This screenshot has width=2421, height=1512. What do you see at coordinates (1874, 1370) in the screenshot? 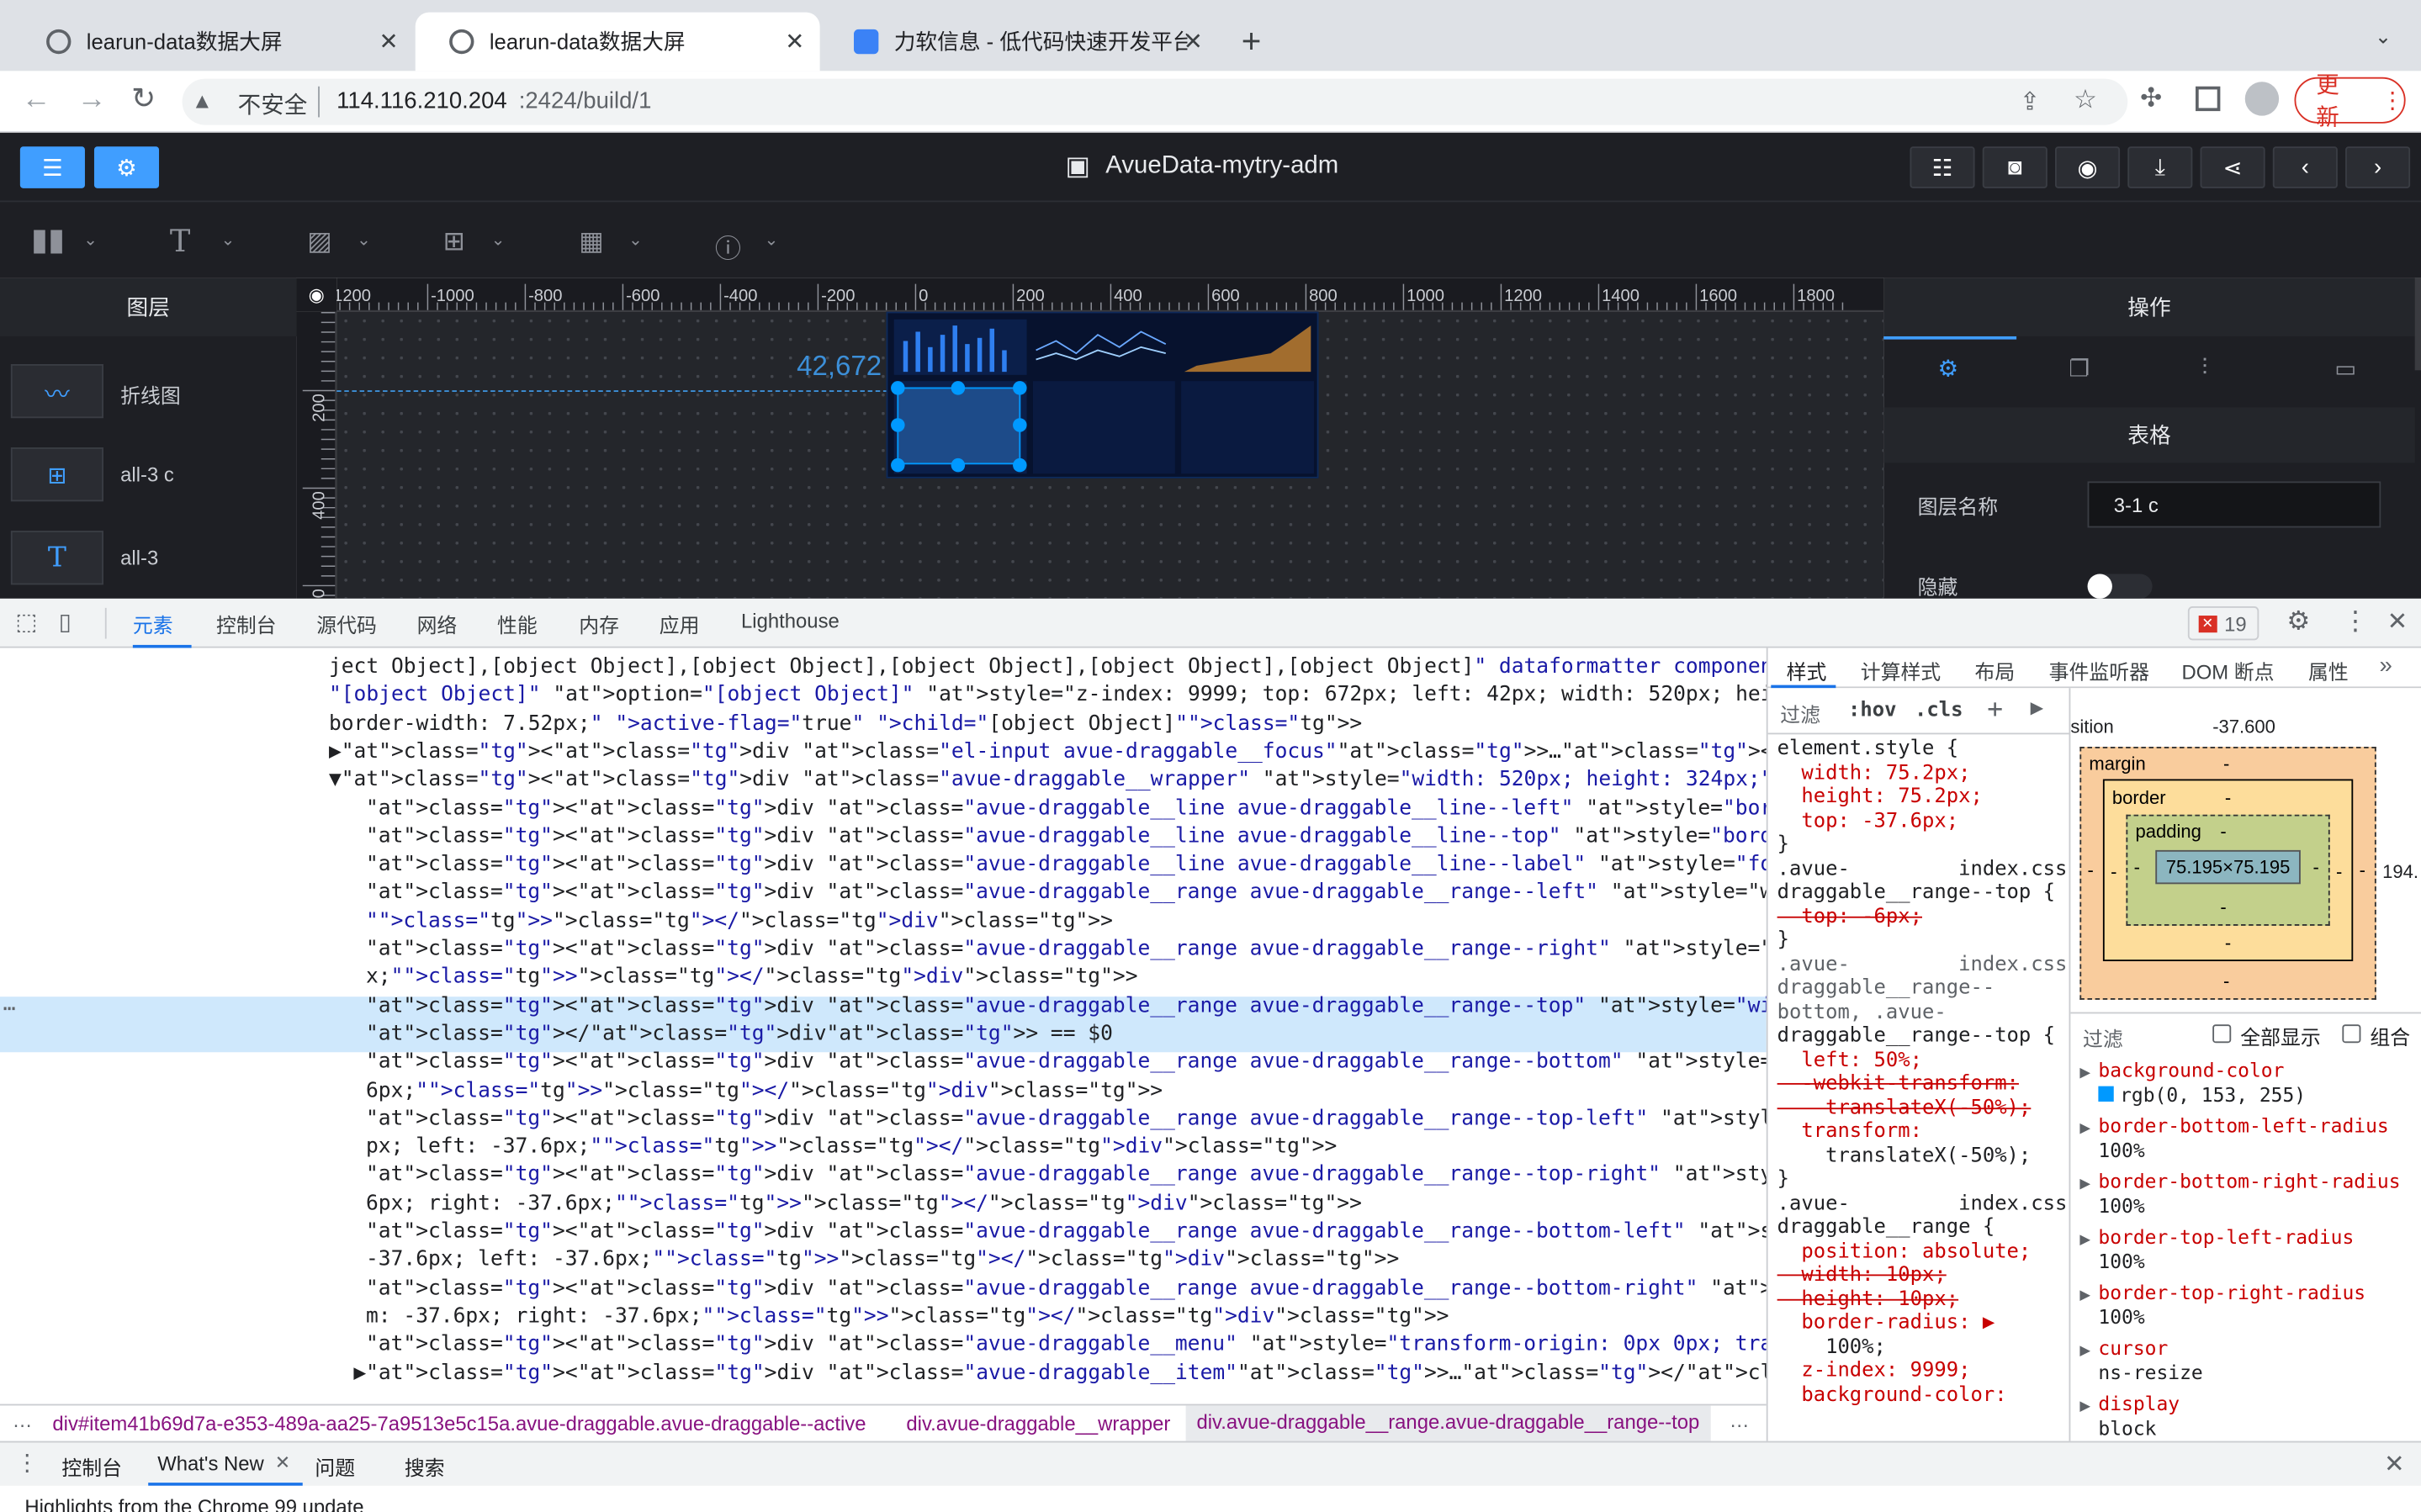
I see `style-line: z-index: 9999;` at bounding box center [1874, 1370].